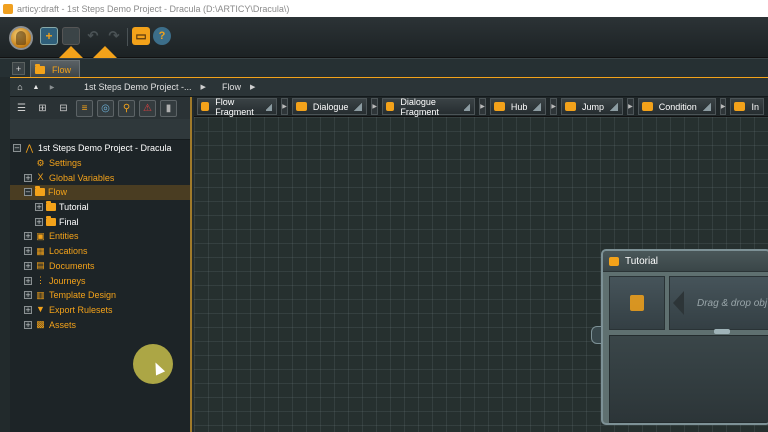  What do you see at coordinates (127, 37) in the screenshot?
I see `toolbar-separator` at bounding box center [127, 37].